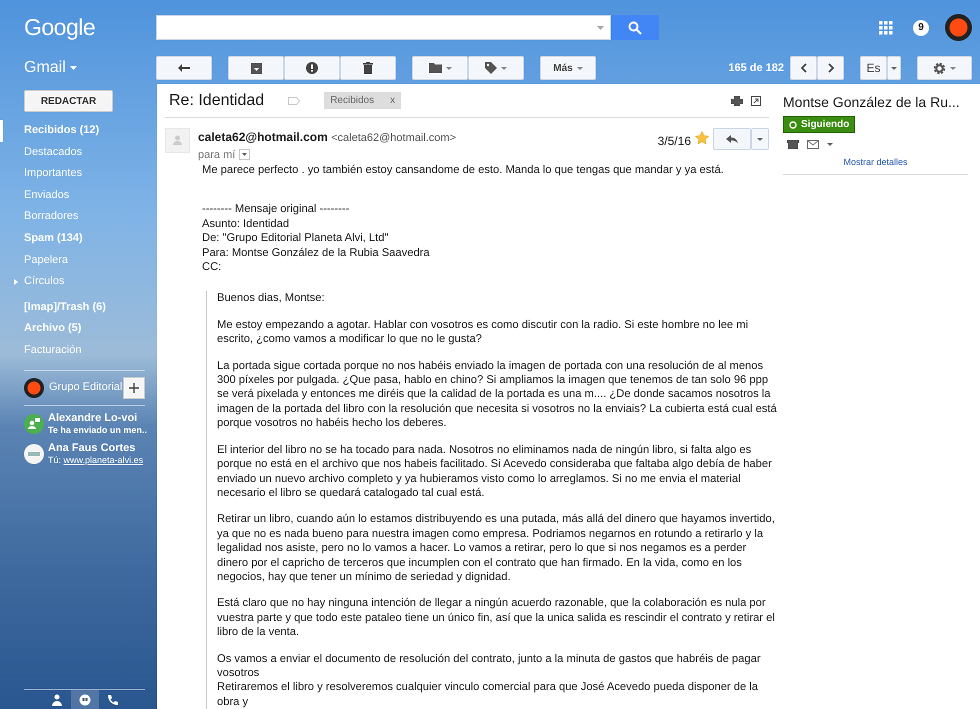  I want to click on details-dropdown-button, so click(244, 154).